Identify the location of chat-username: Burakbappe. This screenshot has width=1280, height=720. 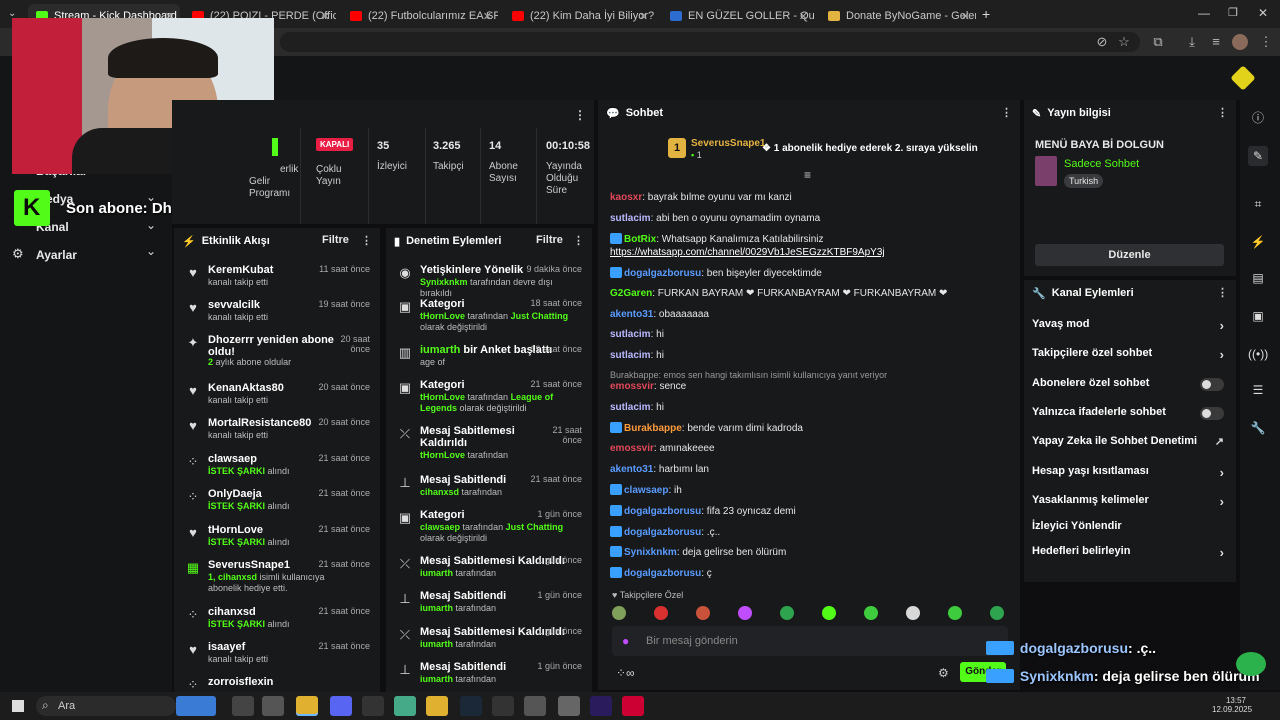
(653, 428).